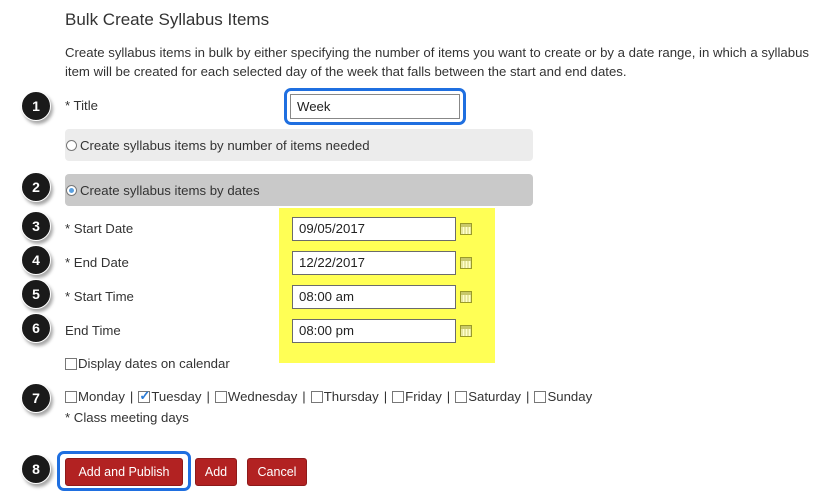 Image resolution: width=817 pixels, height=500 pixels. I want to click on title-input-focus-ring, so click(375, 106).